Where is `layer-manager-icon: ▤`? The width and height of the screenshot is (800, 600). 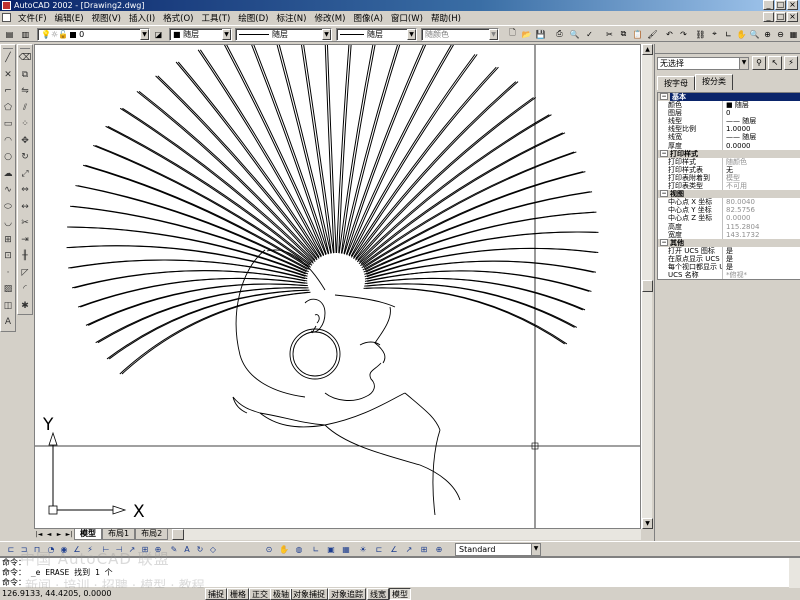
layer-manager-icon: ▤ is located at coordinates (9, 34).